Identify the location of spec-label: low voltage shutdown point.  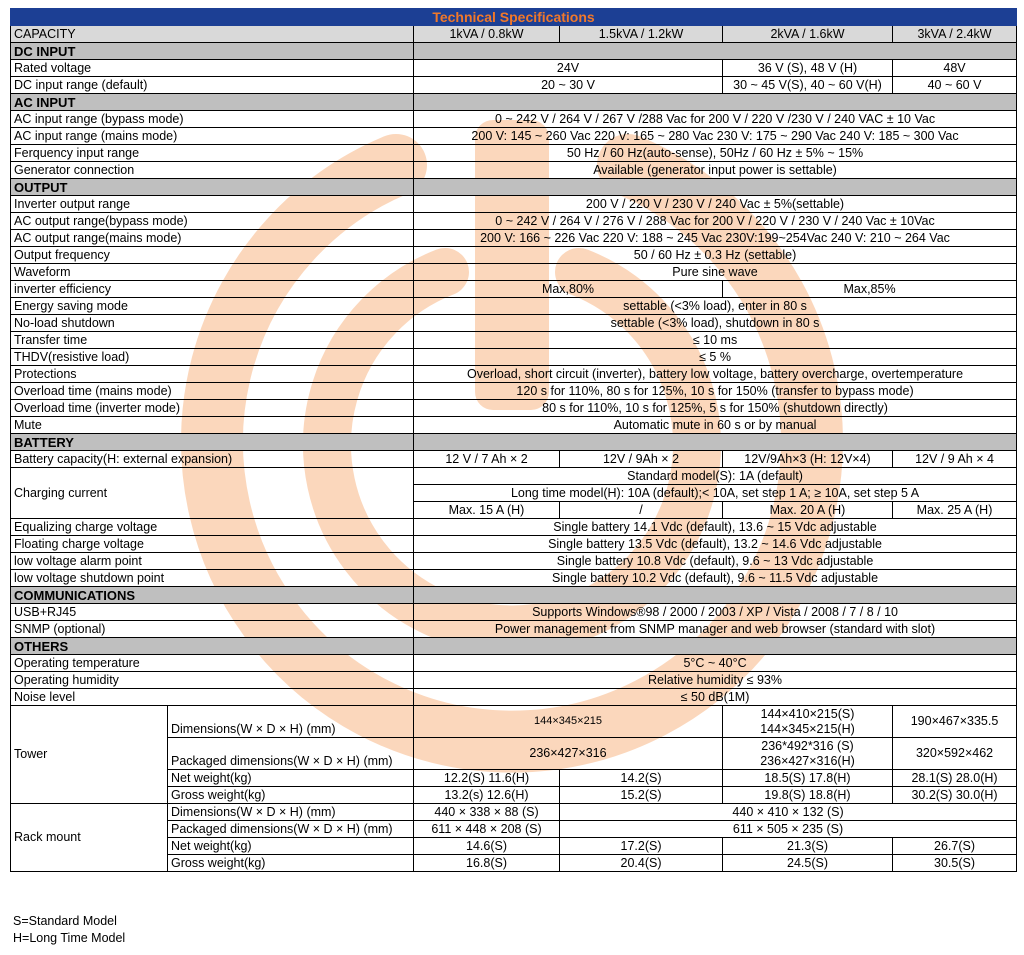
(212, 578).